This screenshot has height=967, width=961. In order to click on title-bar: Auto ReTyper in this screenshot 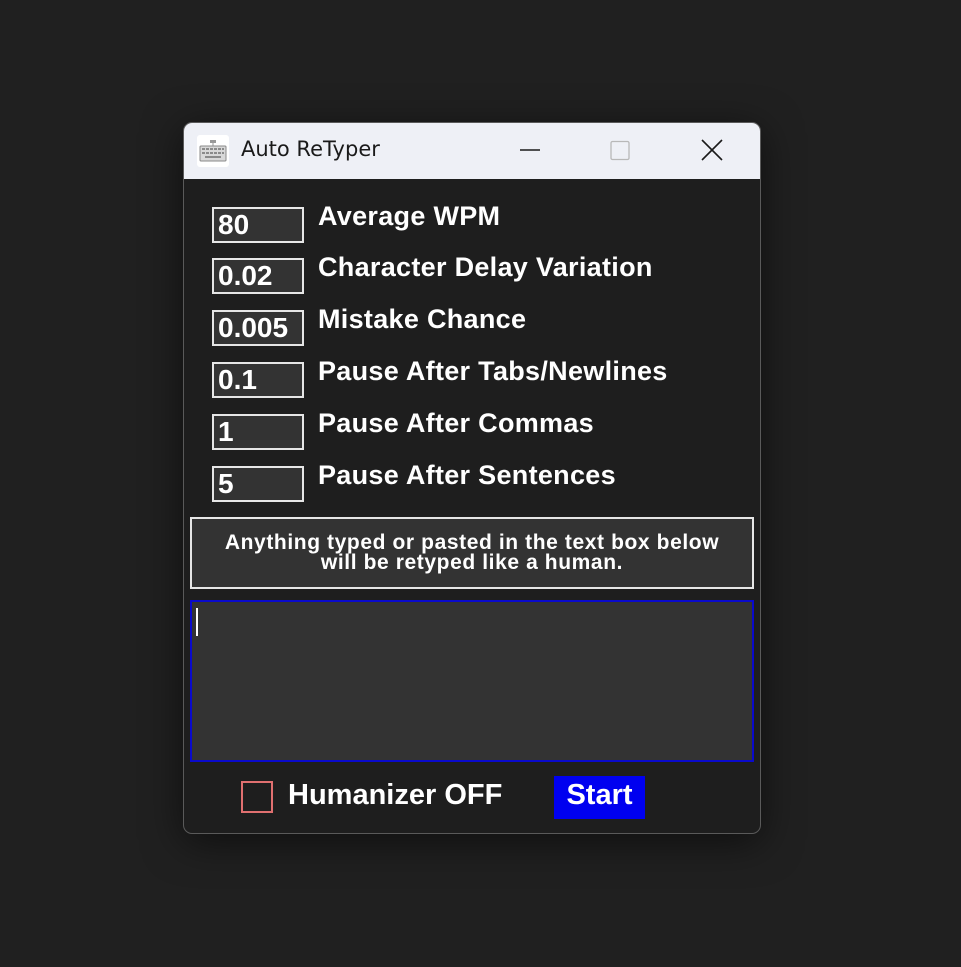, I will do `click(472, 151)`.